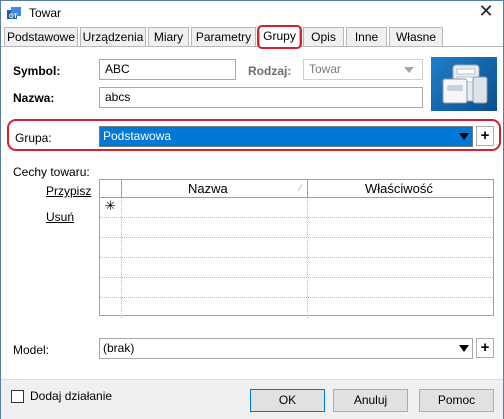  Describe the element at coordinates (464, 84) in the screenshot. I see `product-image-icon` at that location.